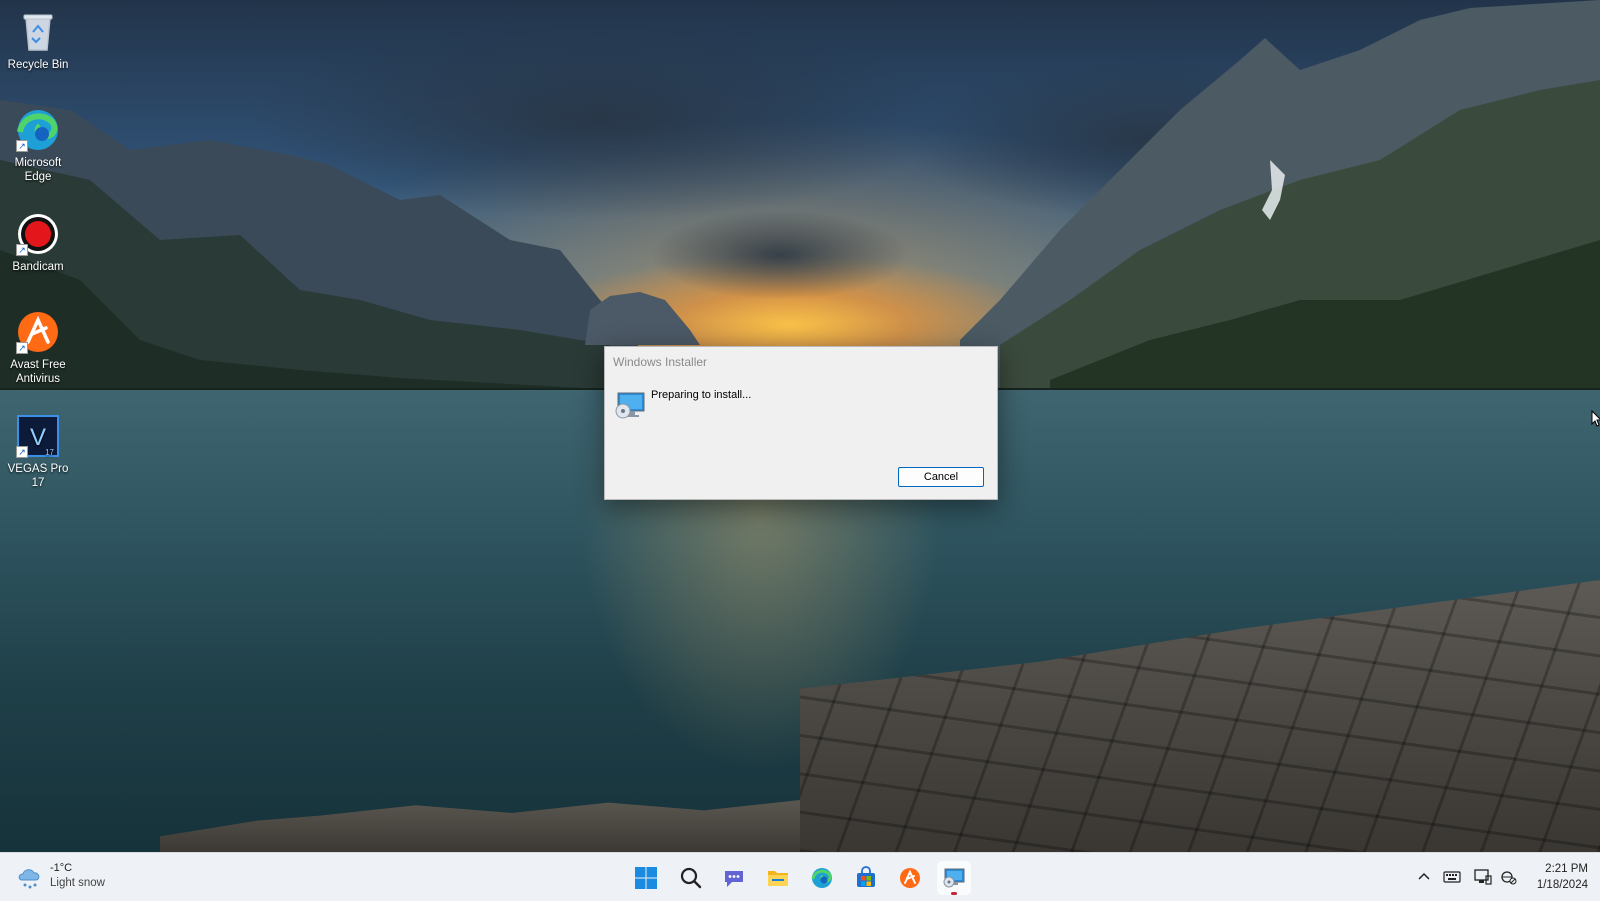 This screenshot has height=901, width=1600. I want to click on cancel-button: Cancel, so click(941, 477).